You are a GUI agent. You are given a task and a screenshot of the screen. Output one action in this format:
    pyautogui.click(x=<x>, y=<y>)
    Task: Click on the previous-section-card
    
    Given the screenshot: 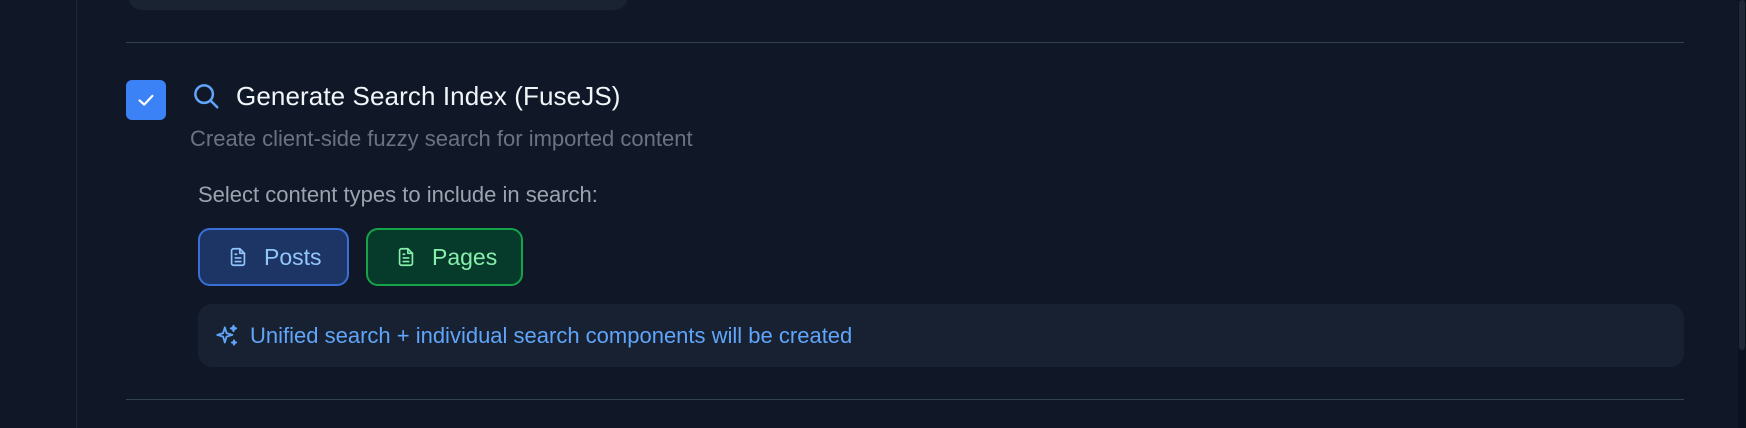 What is the action you would take?
    pyautogui.click(x=378, y=5)
    